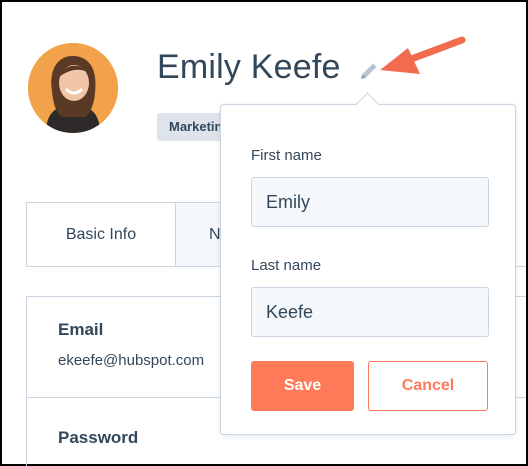 The width and height of the screenshot is (528, 466). Describe the element at coordinates (420, 57) in the screenshot. I see `arrow-icon` at that location.